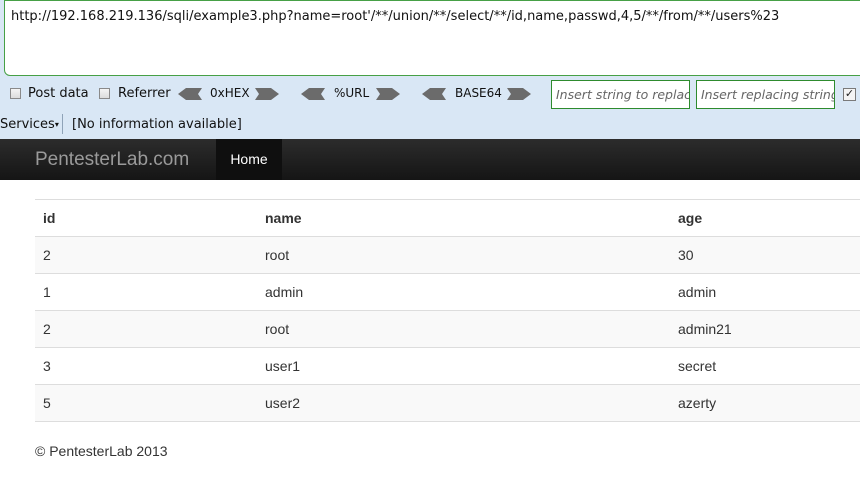 This screenshot has height=478, width=860. I want to click on table-row: 3 user1 secret, so click(447, 366).